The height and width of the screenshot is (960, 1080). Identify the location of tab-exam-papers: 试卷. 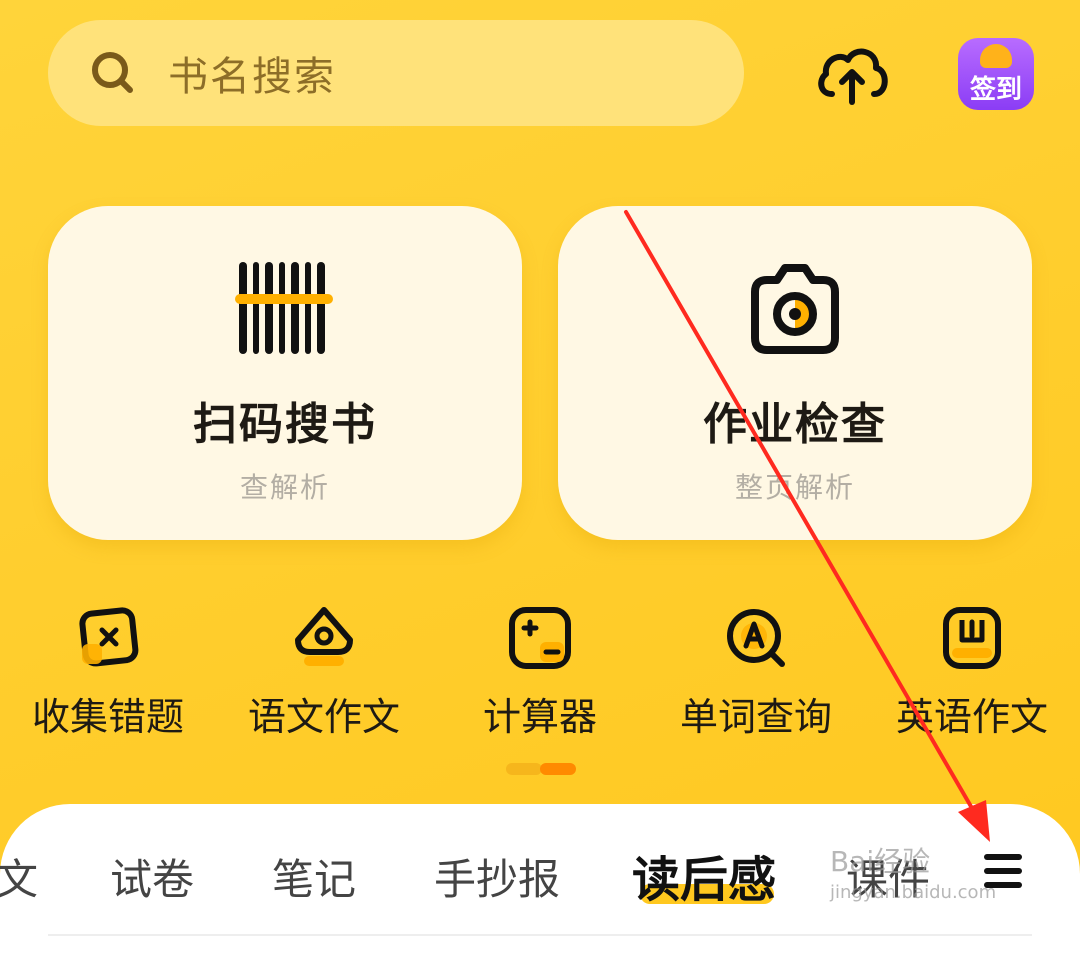
(152, 876).